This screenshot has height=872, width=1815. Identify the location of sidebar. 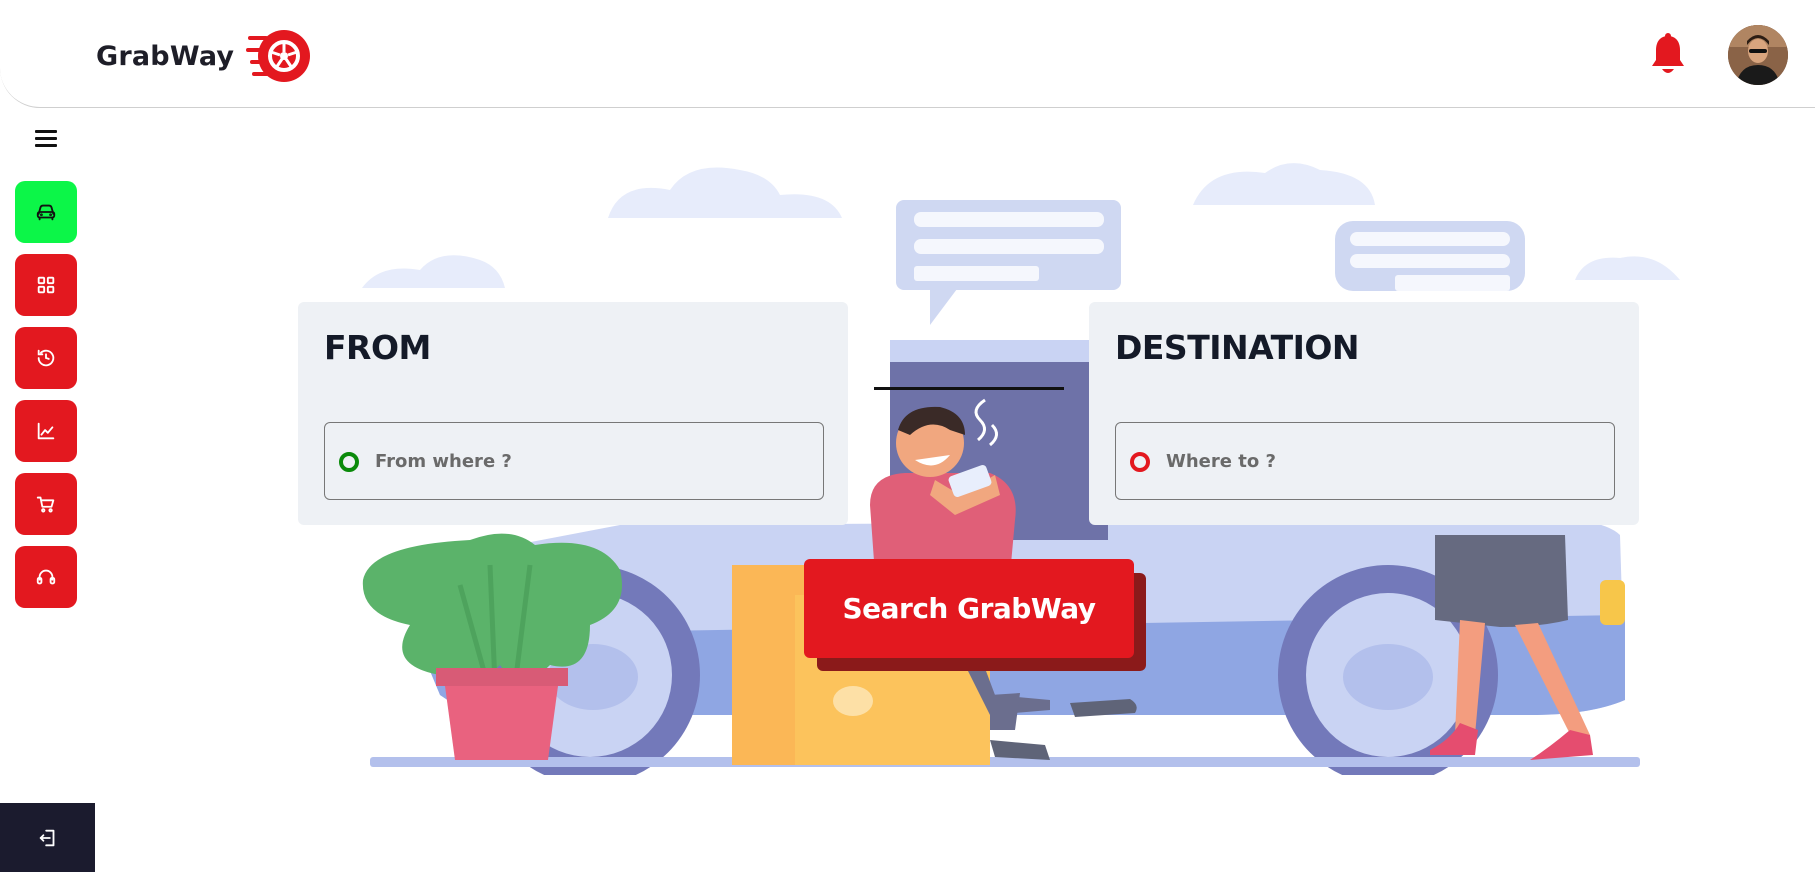
(46, 400).